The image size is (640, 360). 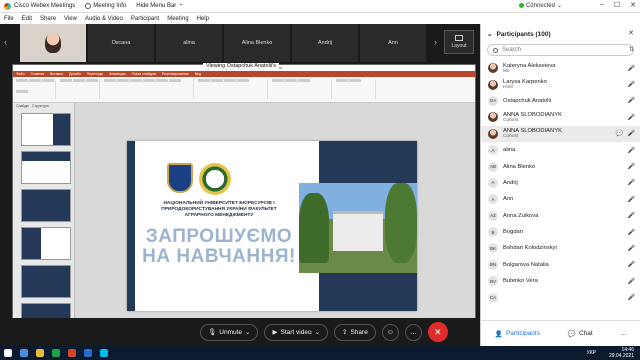 I want to click on participant-text: Kateryna Alekseieva Me, so click(x=529, y=68).